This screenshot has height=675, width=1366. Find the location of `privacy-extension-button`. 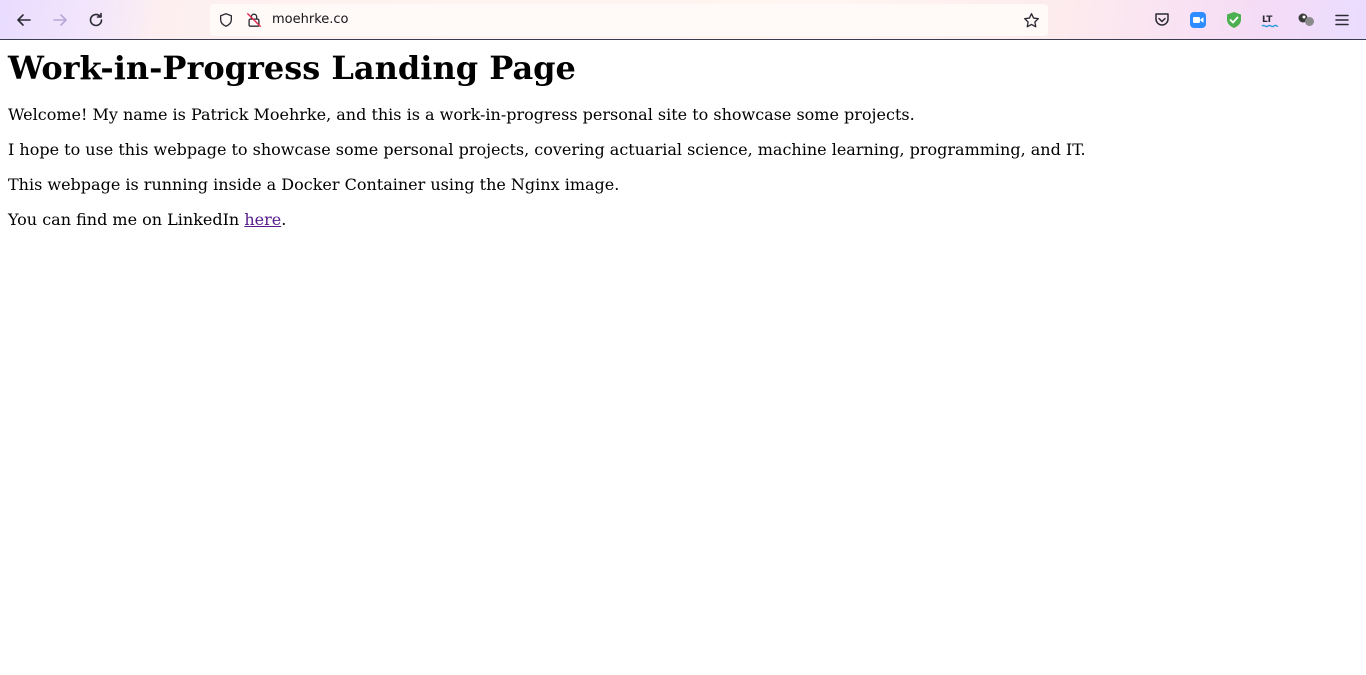

privacy-extension-button is located at coordinates (1234, 20).